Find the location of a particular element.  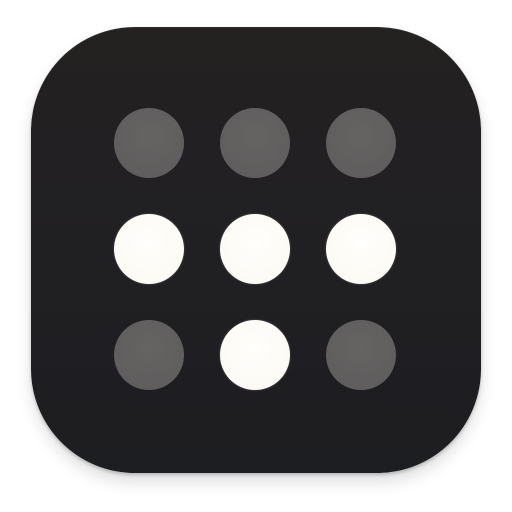

dot-r1-c1-off is located at coordinates (149, 143).